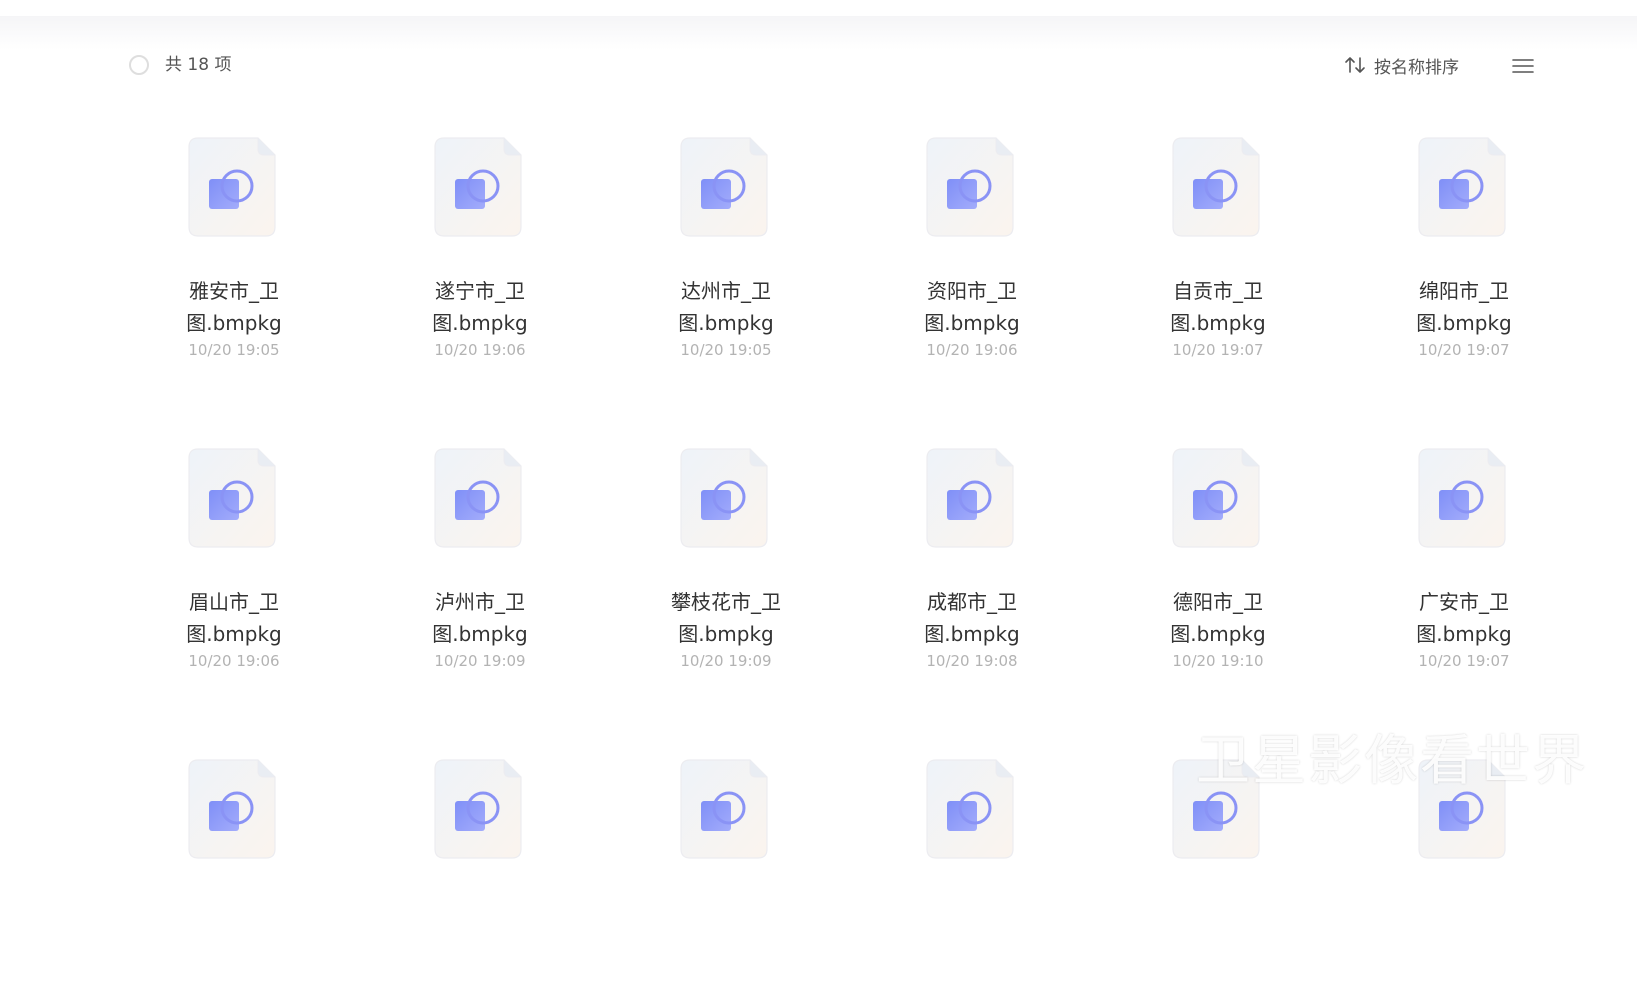 Image resolution: width=1637 pixels, height=999 pixels. I want to click on file-name: 眉山市_卫图.bmpkg, so click(234, 618).